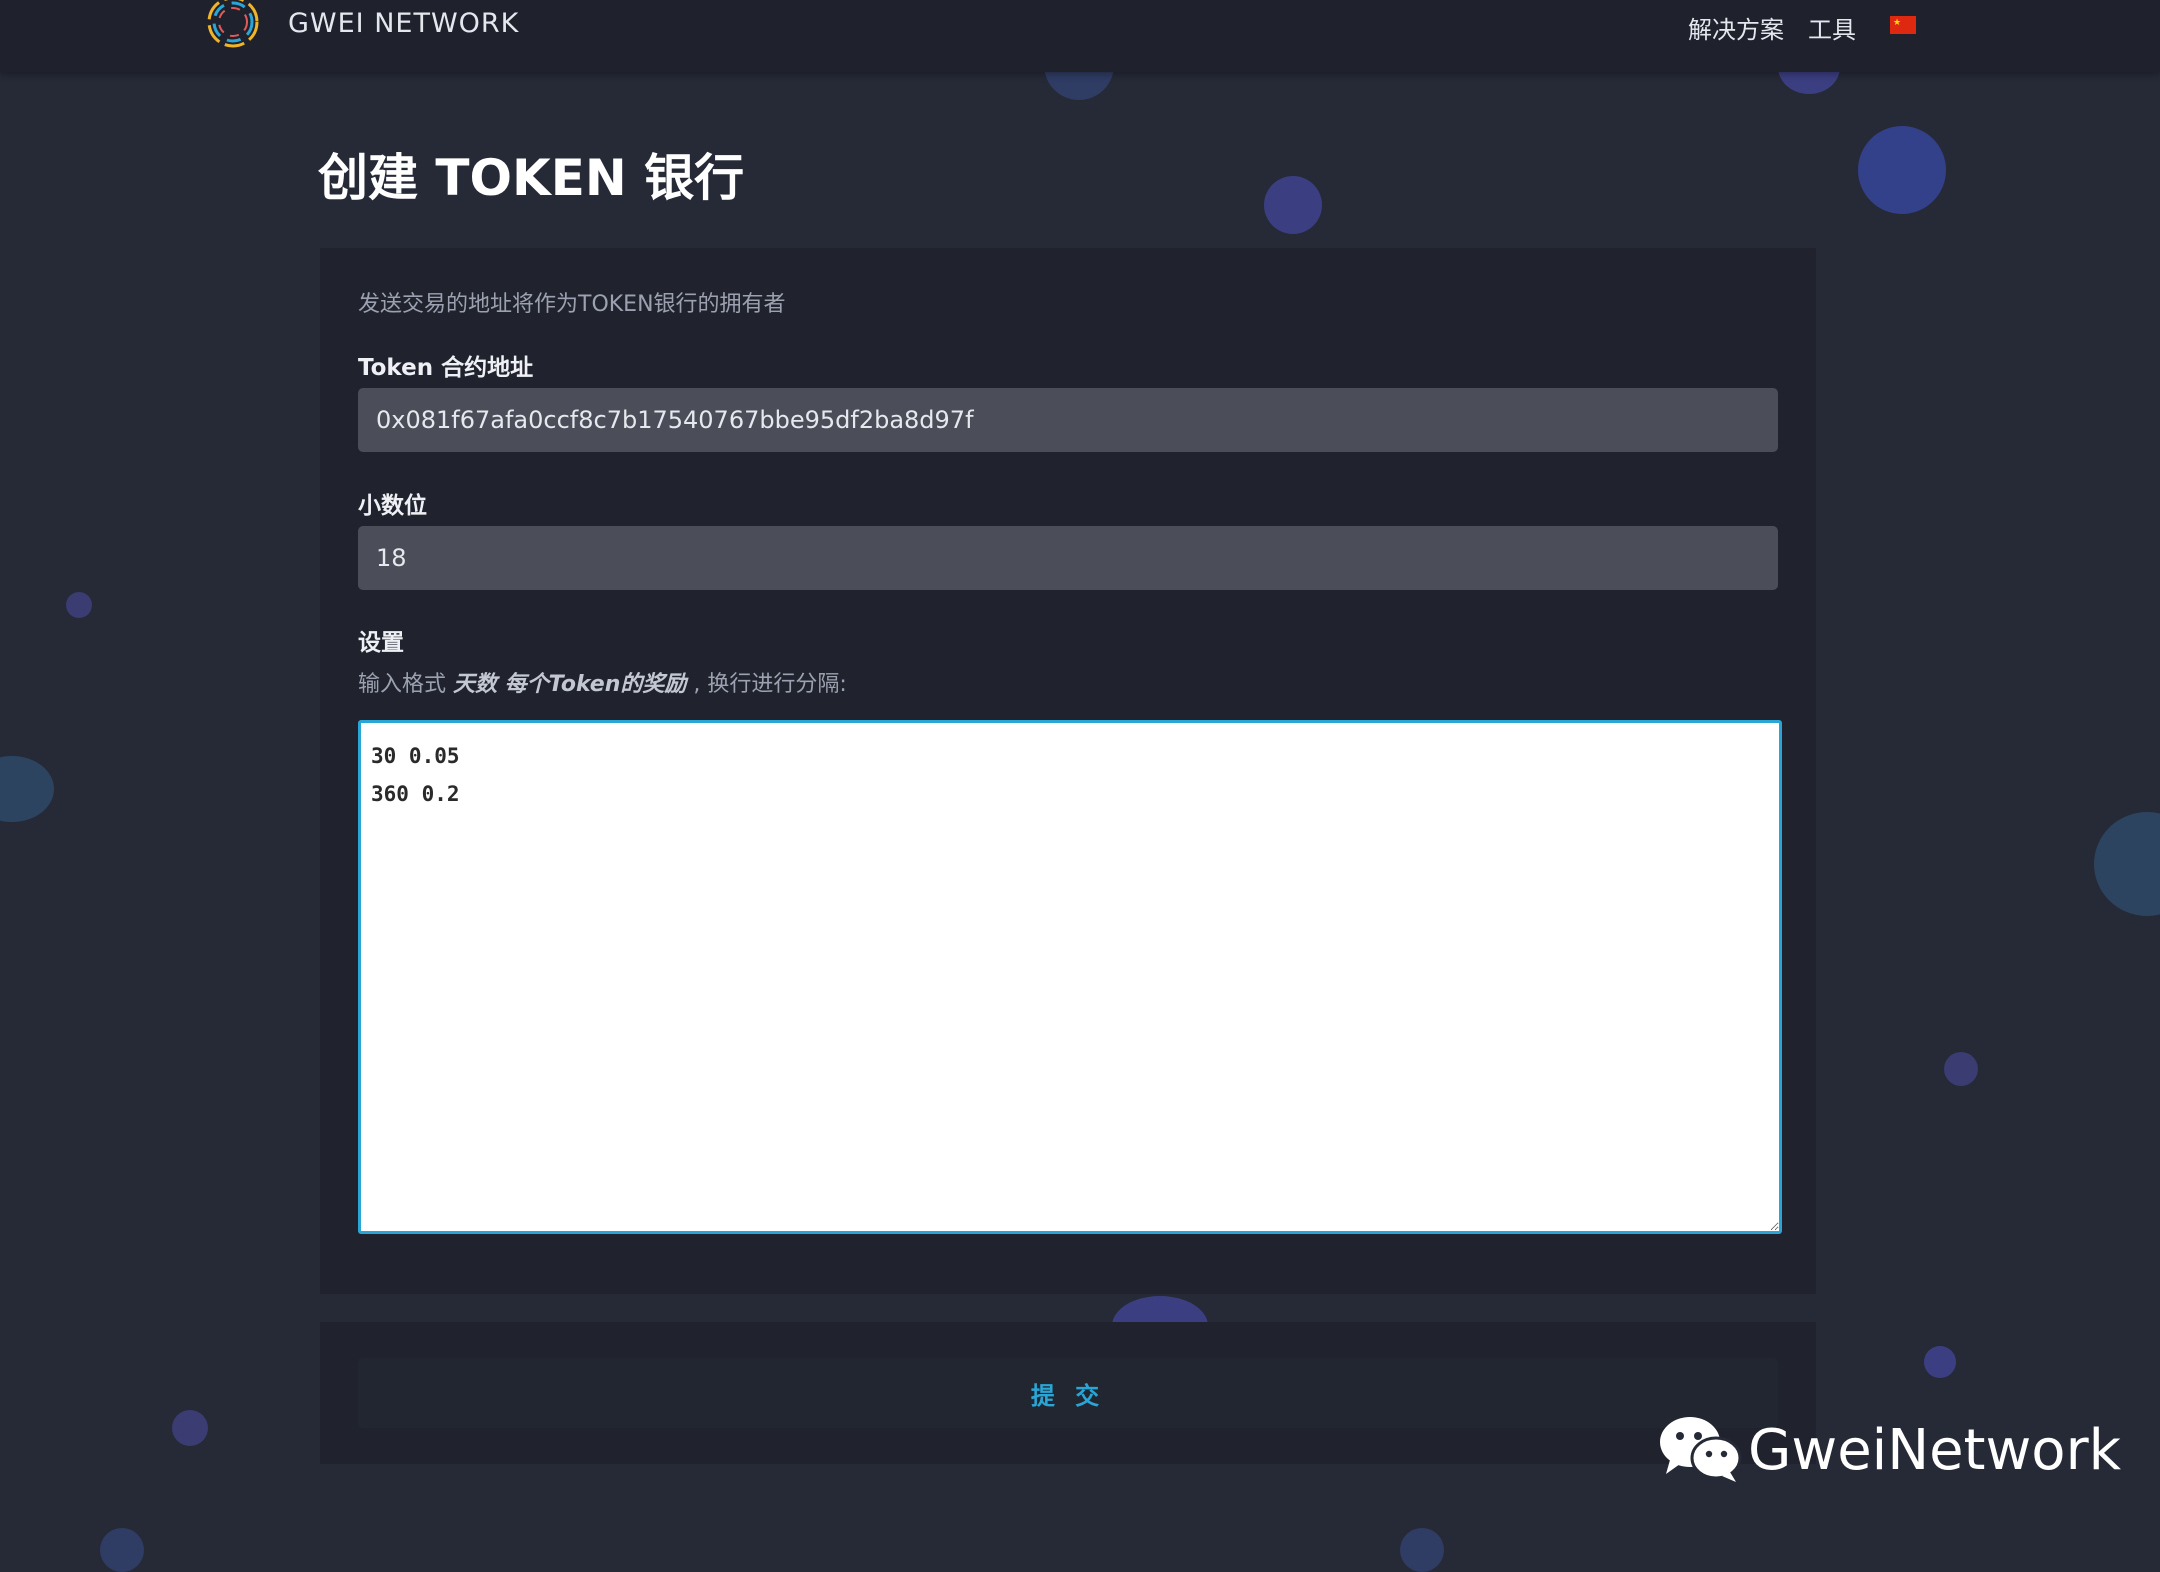  Describe the element at coordinates (1736, 27) in the screenshot. I see `nav-solutions-link: 解决方案` at that location.